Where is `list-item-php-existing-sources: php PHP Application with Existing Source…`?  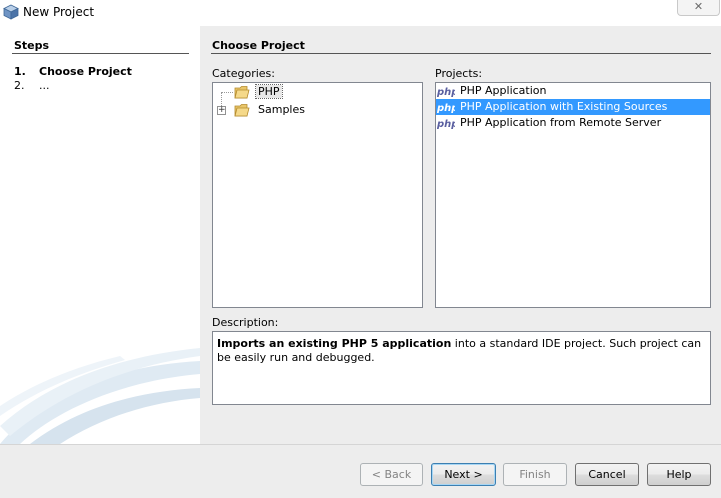 list-item-php-existing-sources: php PHP Application with Existing Source… is located at coordinates (573, 107).